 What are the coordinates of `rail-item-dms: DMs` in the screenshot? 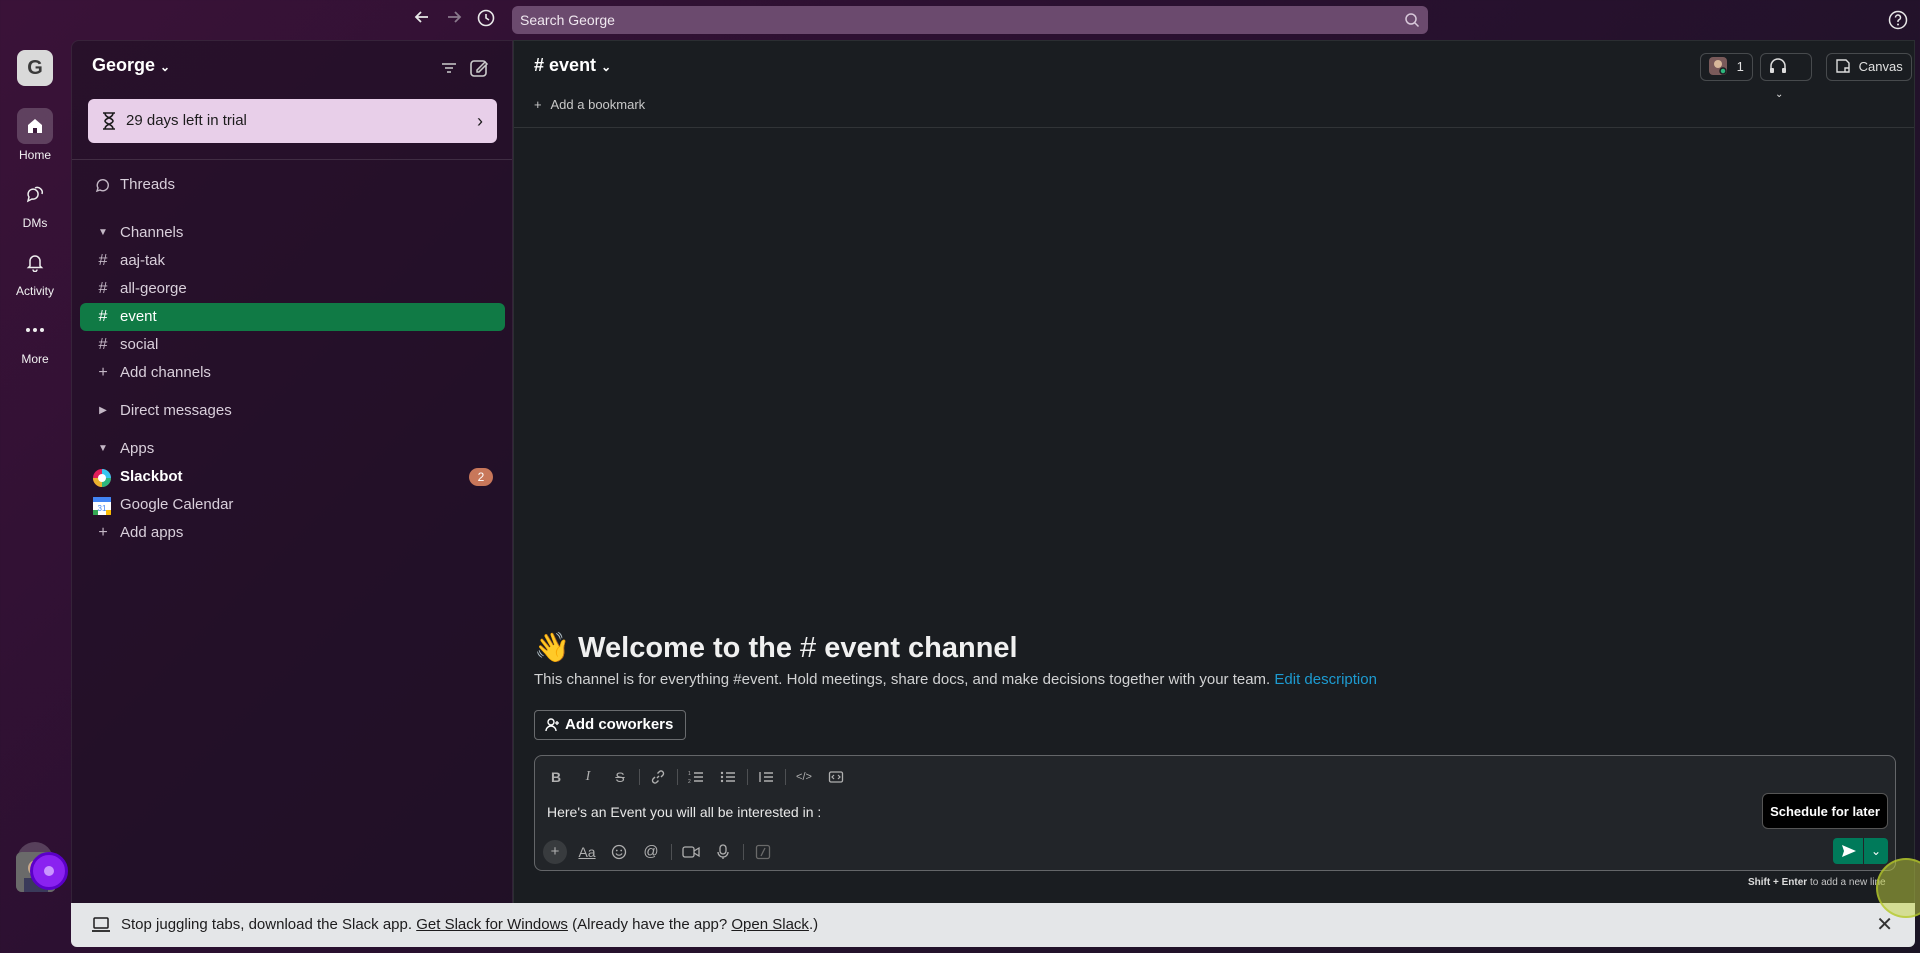 It's located at (35, 203).